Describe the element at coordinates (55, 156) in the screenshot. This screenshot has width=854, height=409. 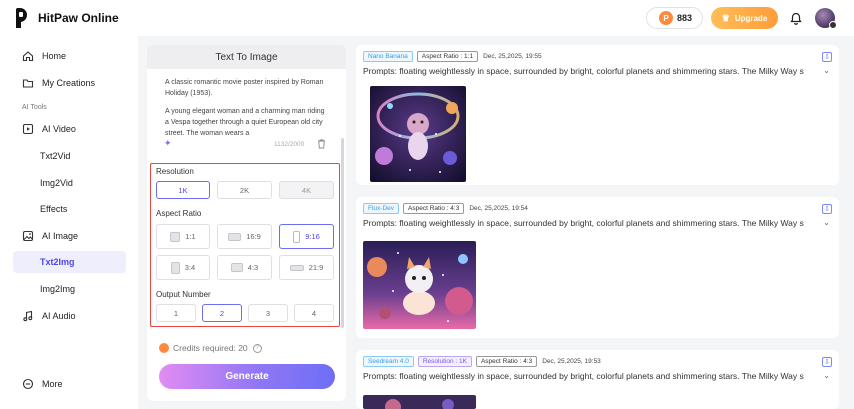
I see `sidebar-label: Txt2Vid` at that location.